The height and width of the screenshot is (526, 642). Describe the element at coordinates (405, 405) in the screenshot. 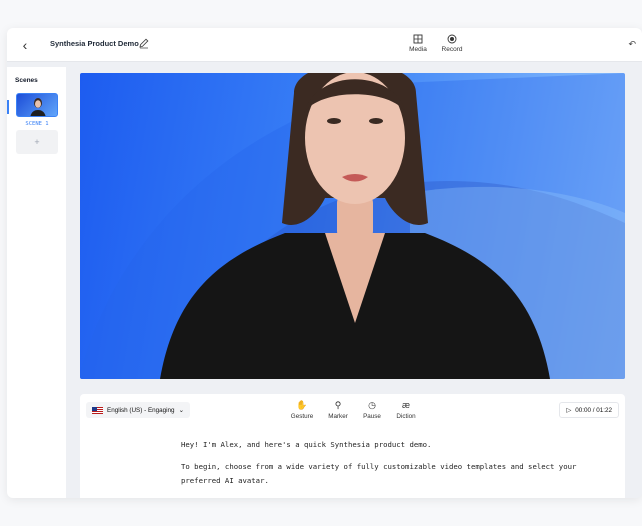

I see `ae-icon: æ` at that location.